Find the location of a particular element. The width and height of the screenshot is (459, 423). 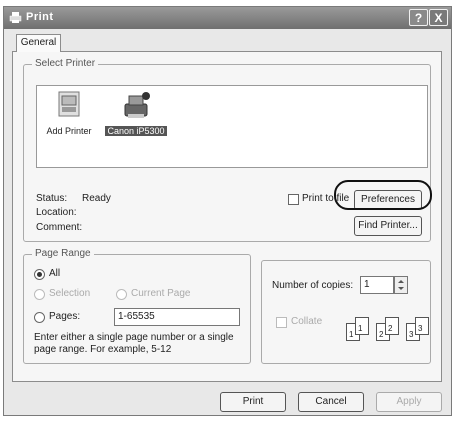

copies-stepper is located at coordinates (401, 285).